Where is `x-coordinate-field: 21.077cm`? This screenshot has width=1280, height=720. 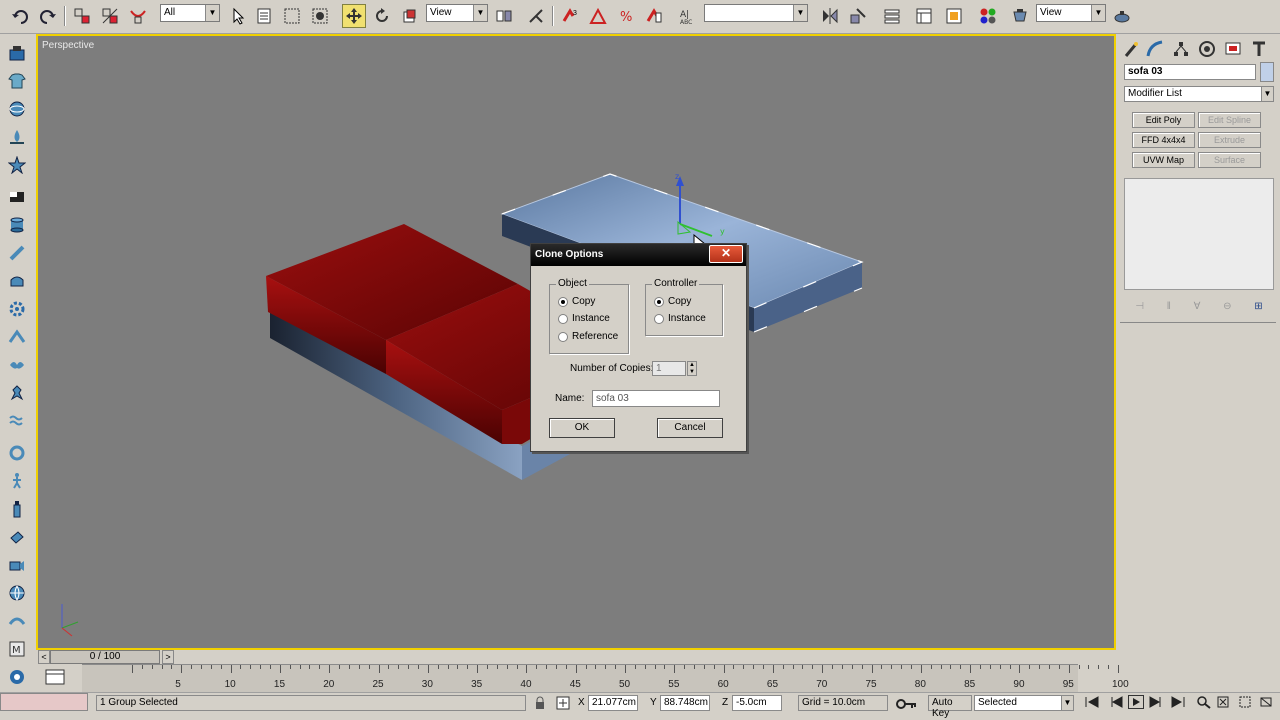
x-coordinate-field: 21.077cm is located at coordinates (613, 703).